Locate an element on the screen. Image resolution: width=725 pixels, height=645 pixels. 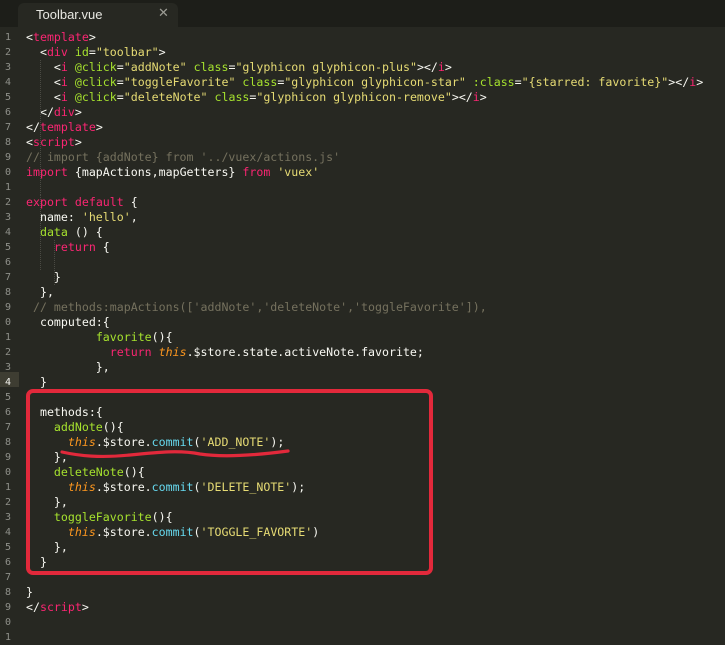
code-token: }, is located at coordinates (68, 367).